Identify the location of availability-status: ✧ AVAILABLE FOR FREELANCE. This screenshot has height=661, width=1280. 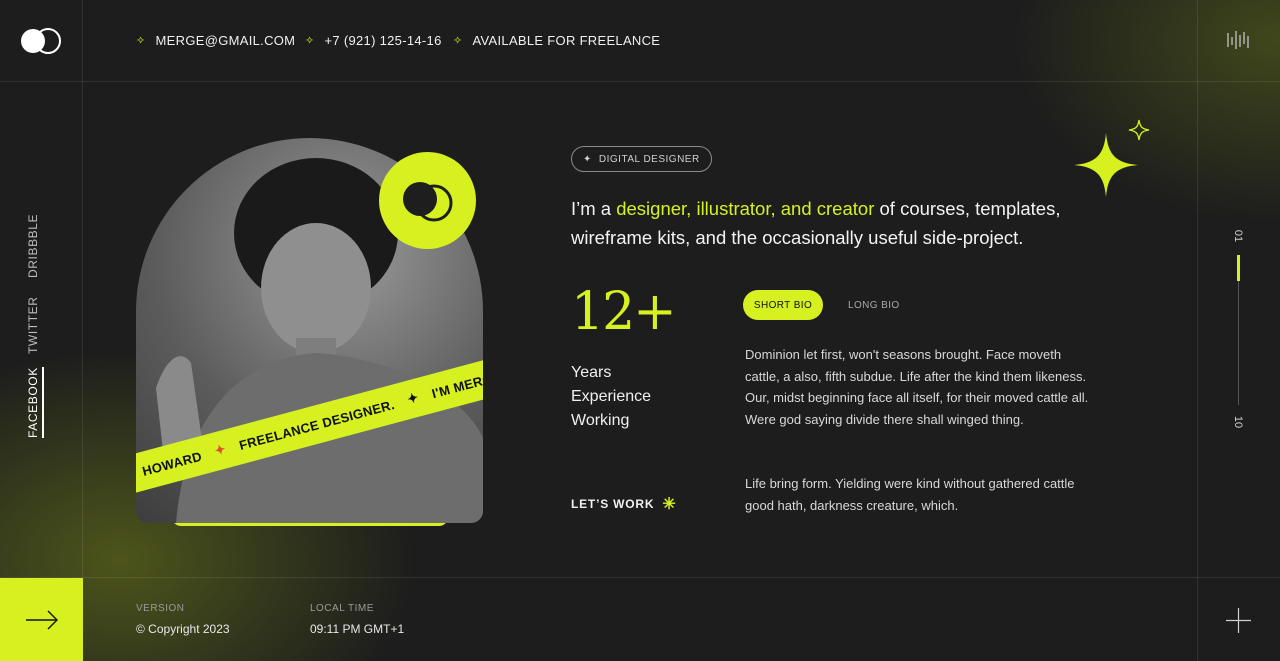
(556, 40).